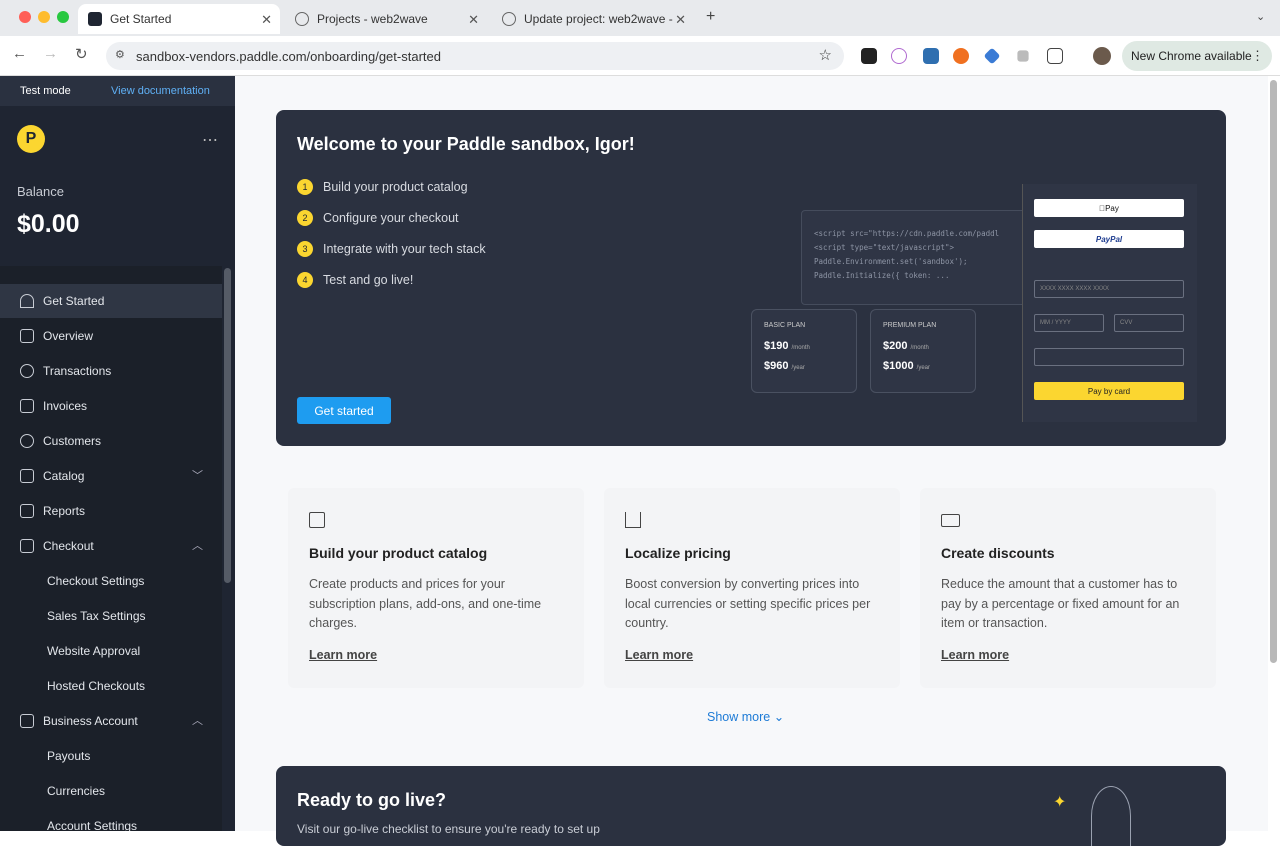  Describe the element at coordinates (111, 546) in the screenshot. I see `sidebar-item-checkout: Checkout ︿` at that location.